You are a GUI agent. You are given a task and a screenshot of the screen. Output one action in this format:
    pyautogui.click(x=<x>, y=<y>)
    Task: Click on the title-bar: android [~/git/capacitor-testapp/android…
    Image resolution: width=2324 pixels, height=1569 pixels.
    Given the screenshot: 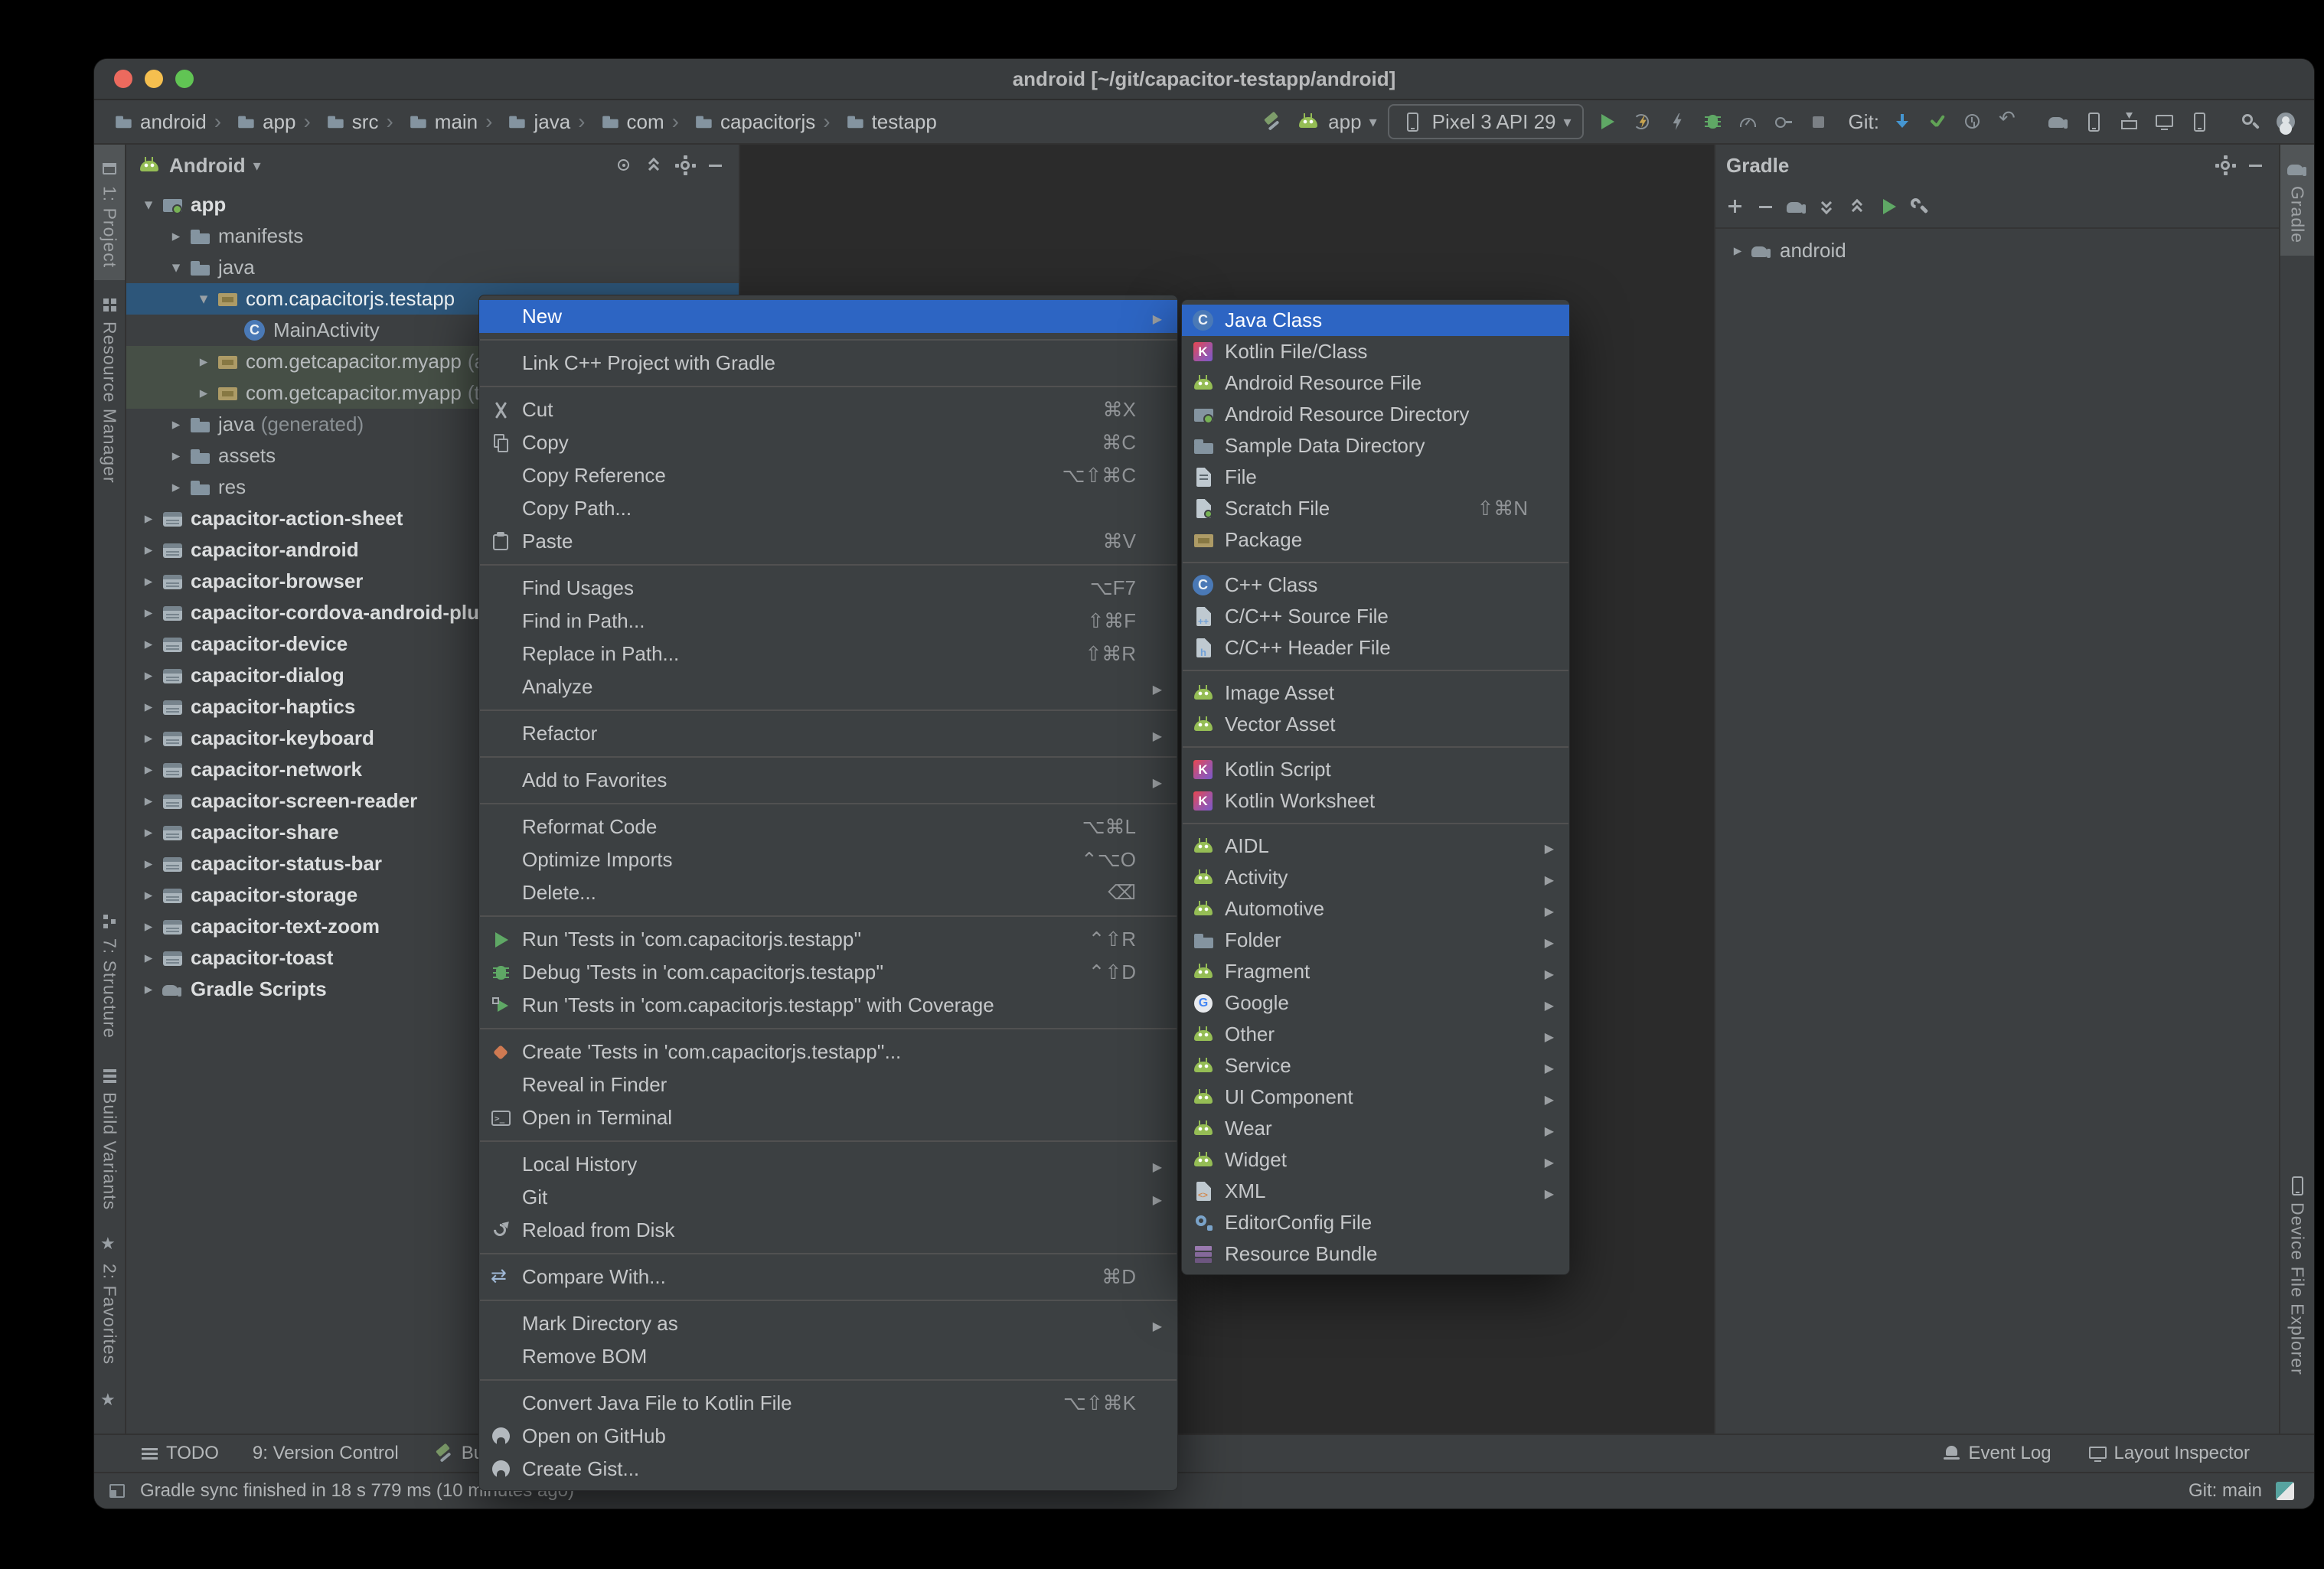 What is the action you would take?
    pyautogui.click(x=1204, y=79)
    